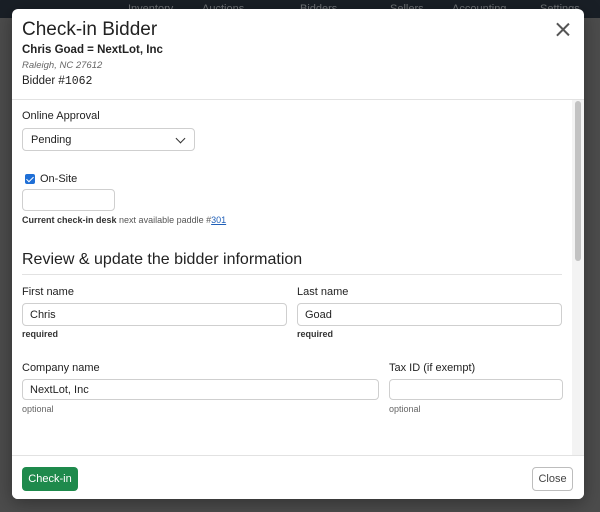  What do you see at coordinates (563, 30) in the screenshot?
I see `close-icon` at bounding box center [563, 30].